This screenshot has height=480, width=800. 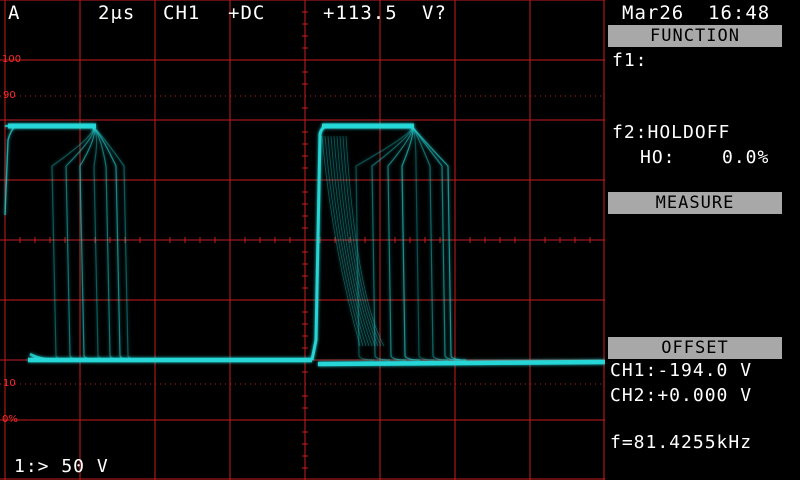 I want to click on grid-label-10: 10, so click(x=9, y=383).